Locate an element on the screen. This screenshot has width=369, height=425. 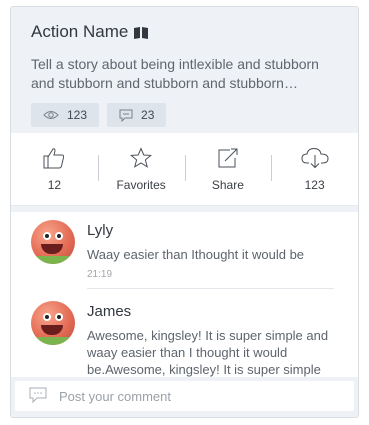
eye-icon is located at coordinates (51, 115).